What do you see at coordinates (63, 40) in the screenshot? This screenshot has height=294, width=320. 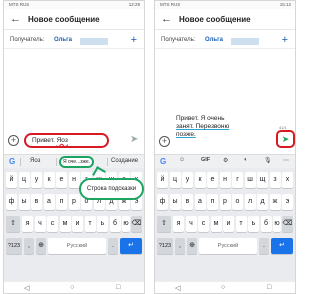 I see `recipient-name: Ольга` at bounding box center [63, 40].